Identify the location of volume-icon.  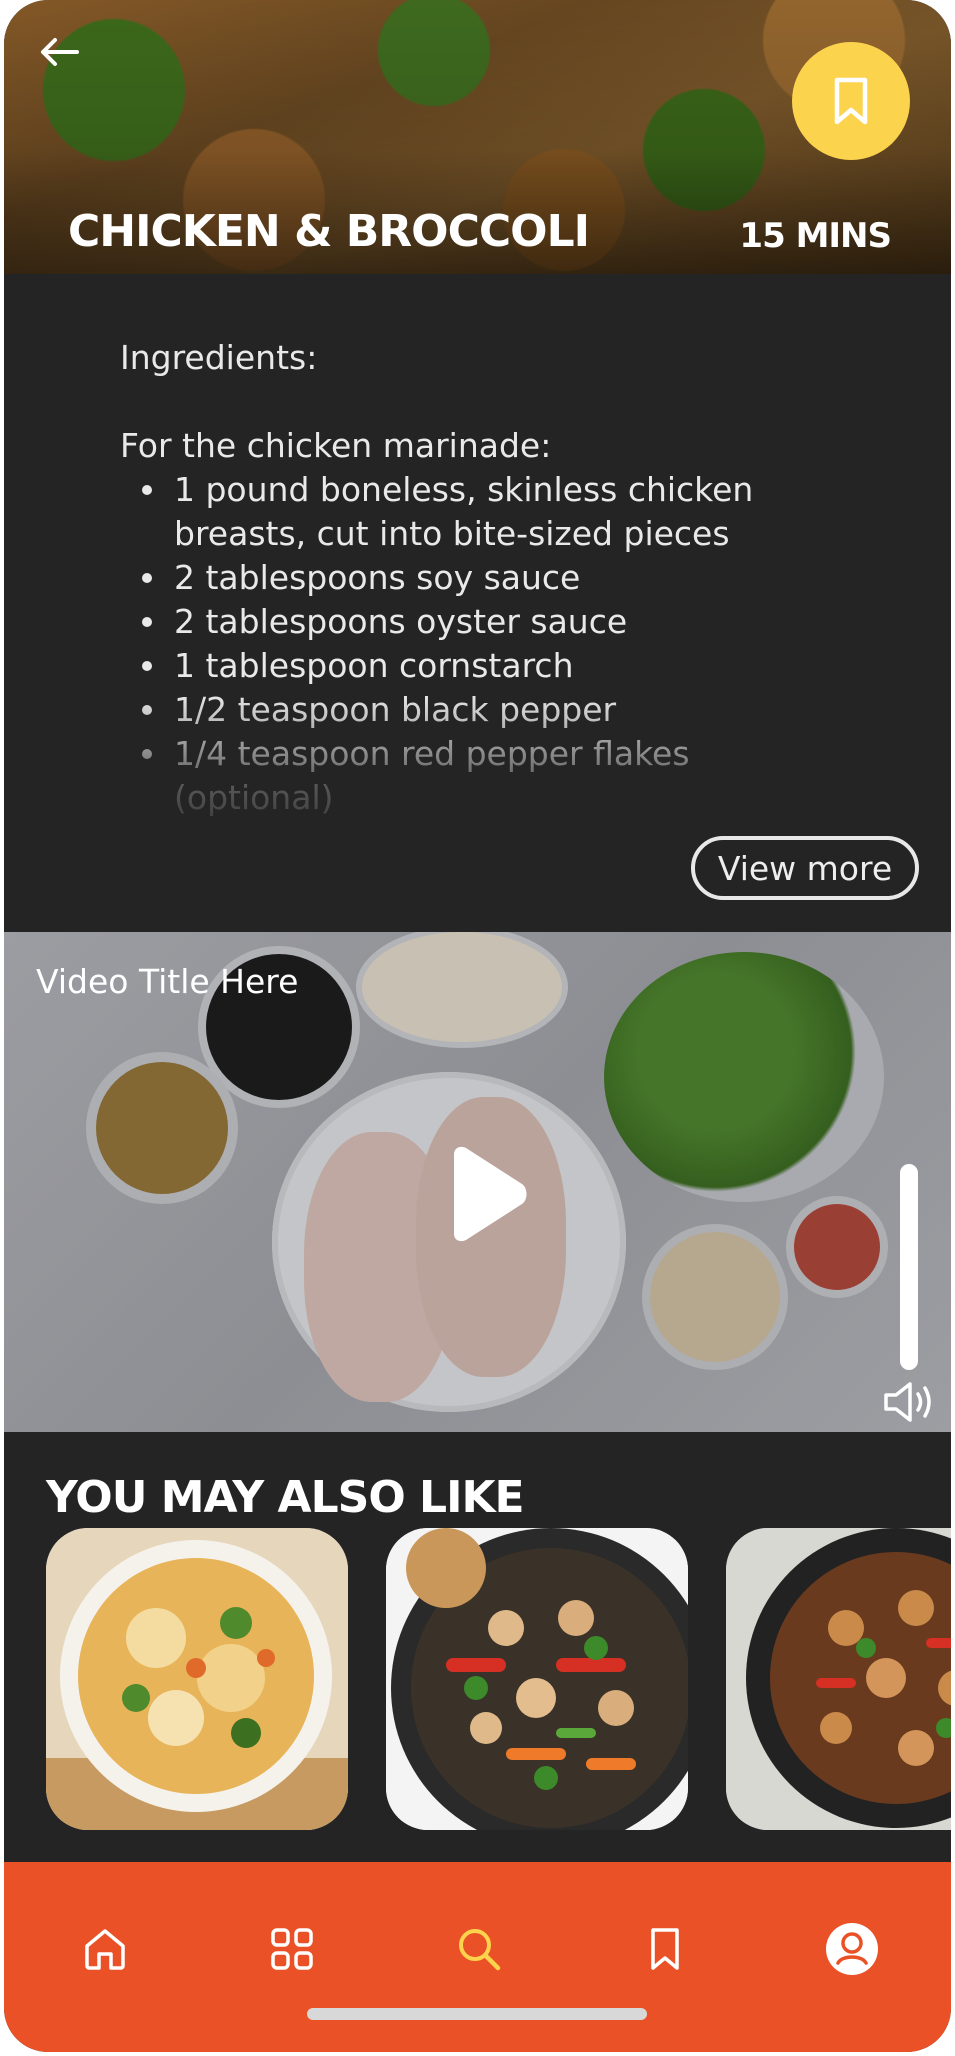
(909, 1402).